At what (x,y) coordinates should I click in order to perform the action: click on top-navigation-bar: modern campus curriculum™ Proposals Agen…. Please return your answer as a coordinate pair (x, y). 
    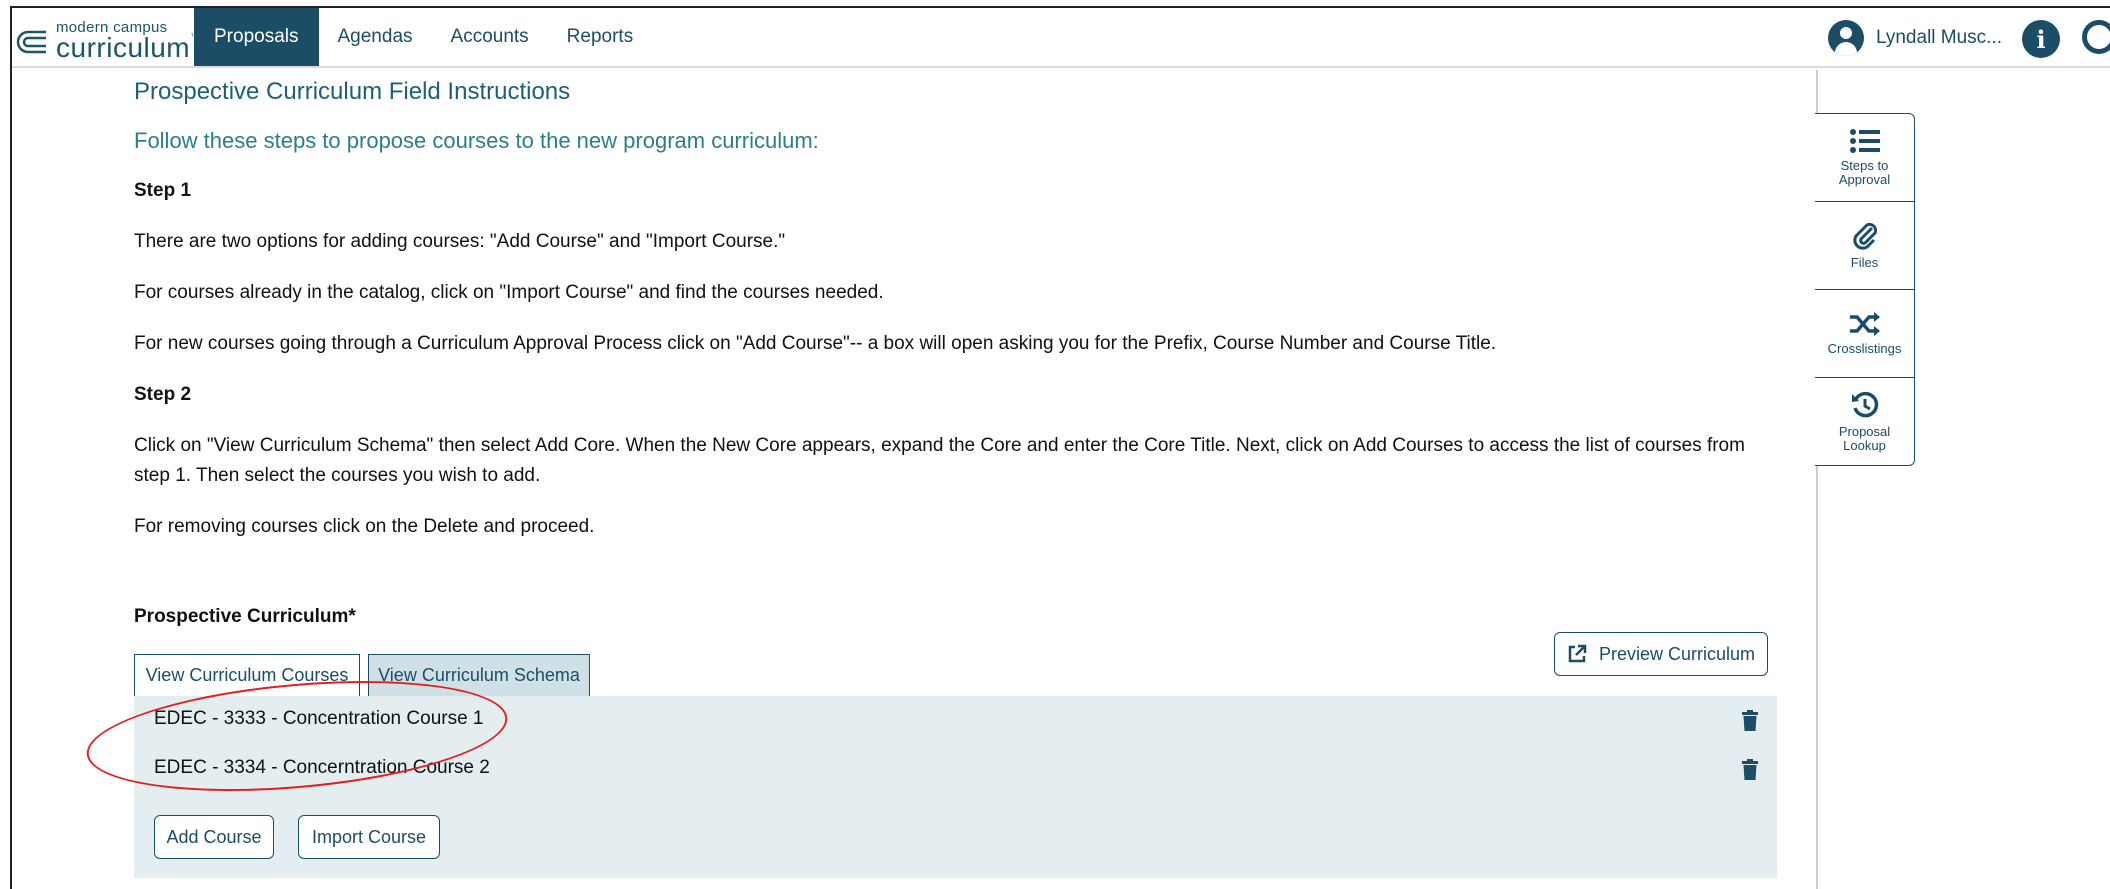
    Looking at the image, I should click on (1061, 38).